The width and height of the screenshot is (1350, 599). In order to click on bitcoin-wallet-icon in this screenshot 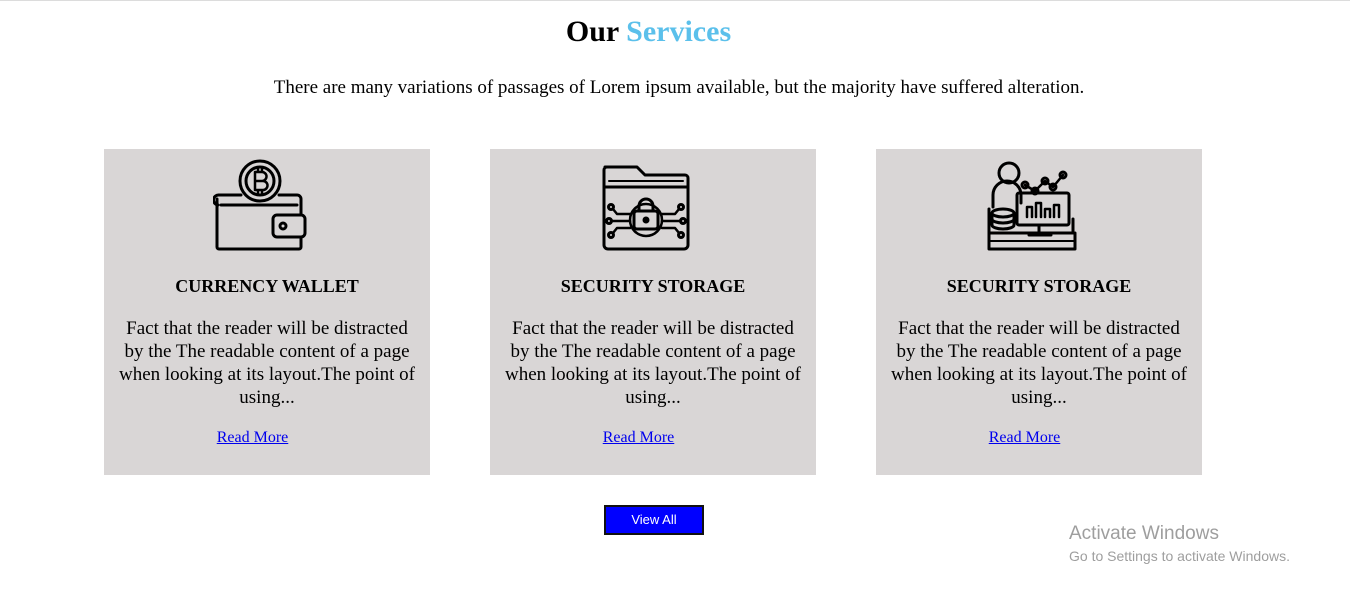, I will do `click(259, 206)`.